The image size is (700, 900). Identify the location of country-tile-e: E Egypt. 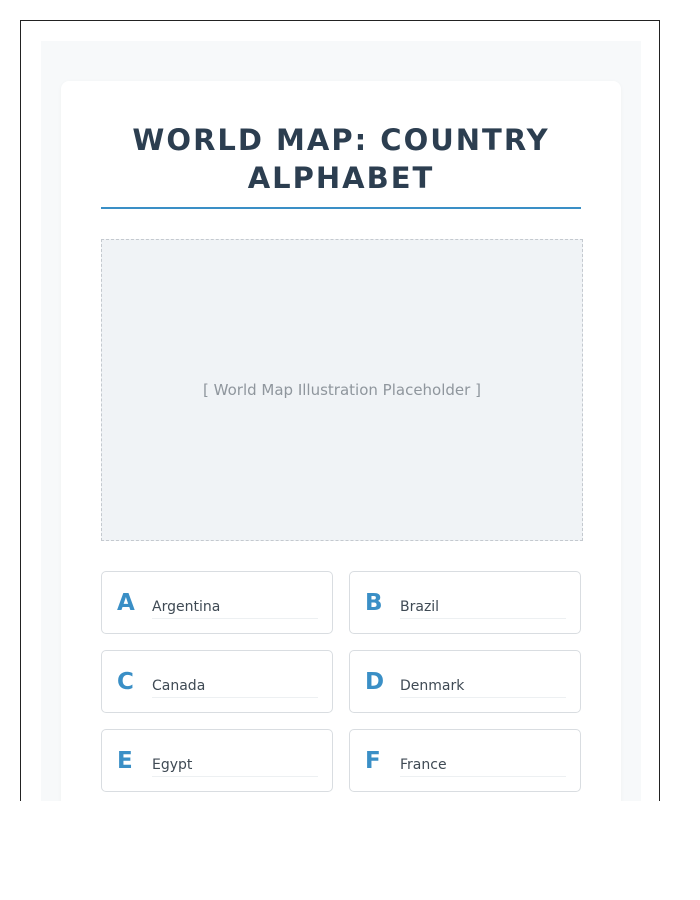
(217, 760).